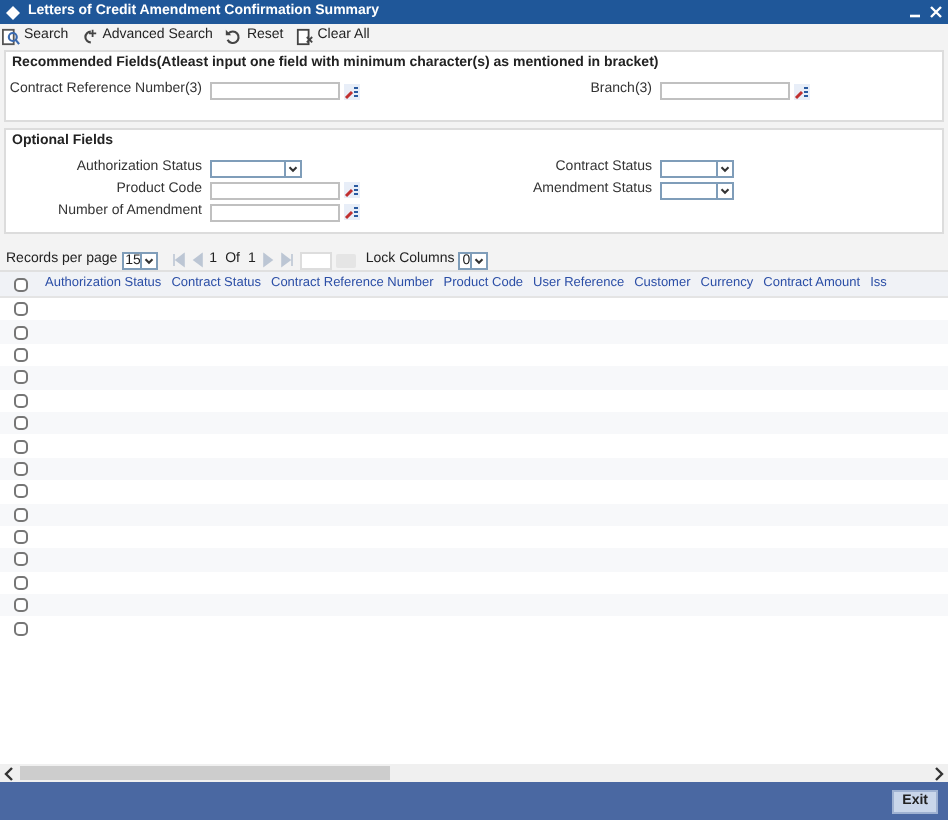 Image resolution: width=948 pixels, height=820 pixels. What do you see at coordinates (233, 37) in the screenshot?
I see `reset-icon` at bounding box center [233, 37].